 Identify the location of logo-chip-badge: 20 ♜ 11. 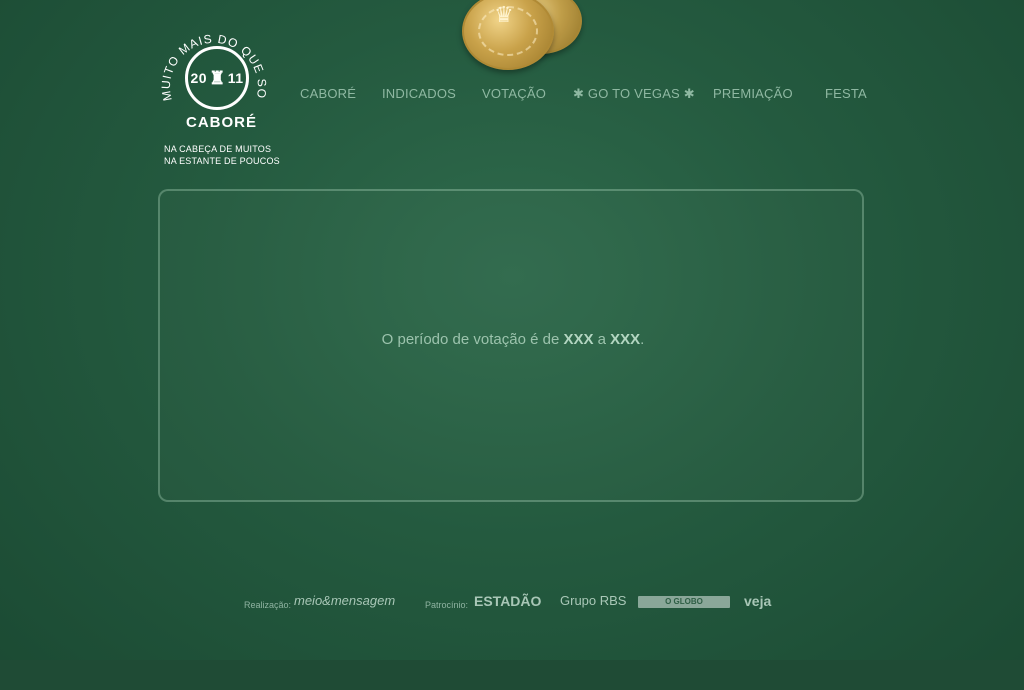
(217, 78).